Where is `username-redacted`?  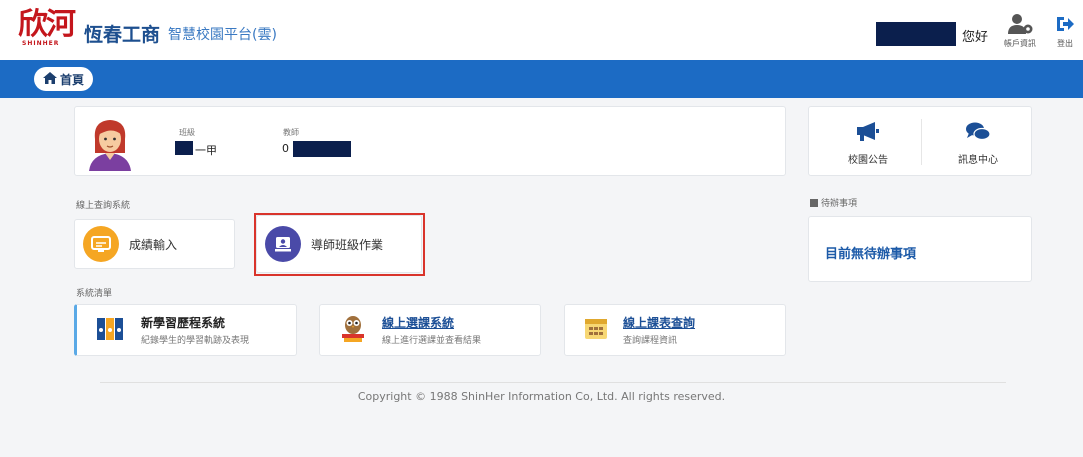 username-redacted is located at coordinates (916, 34).